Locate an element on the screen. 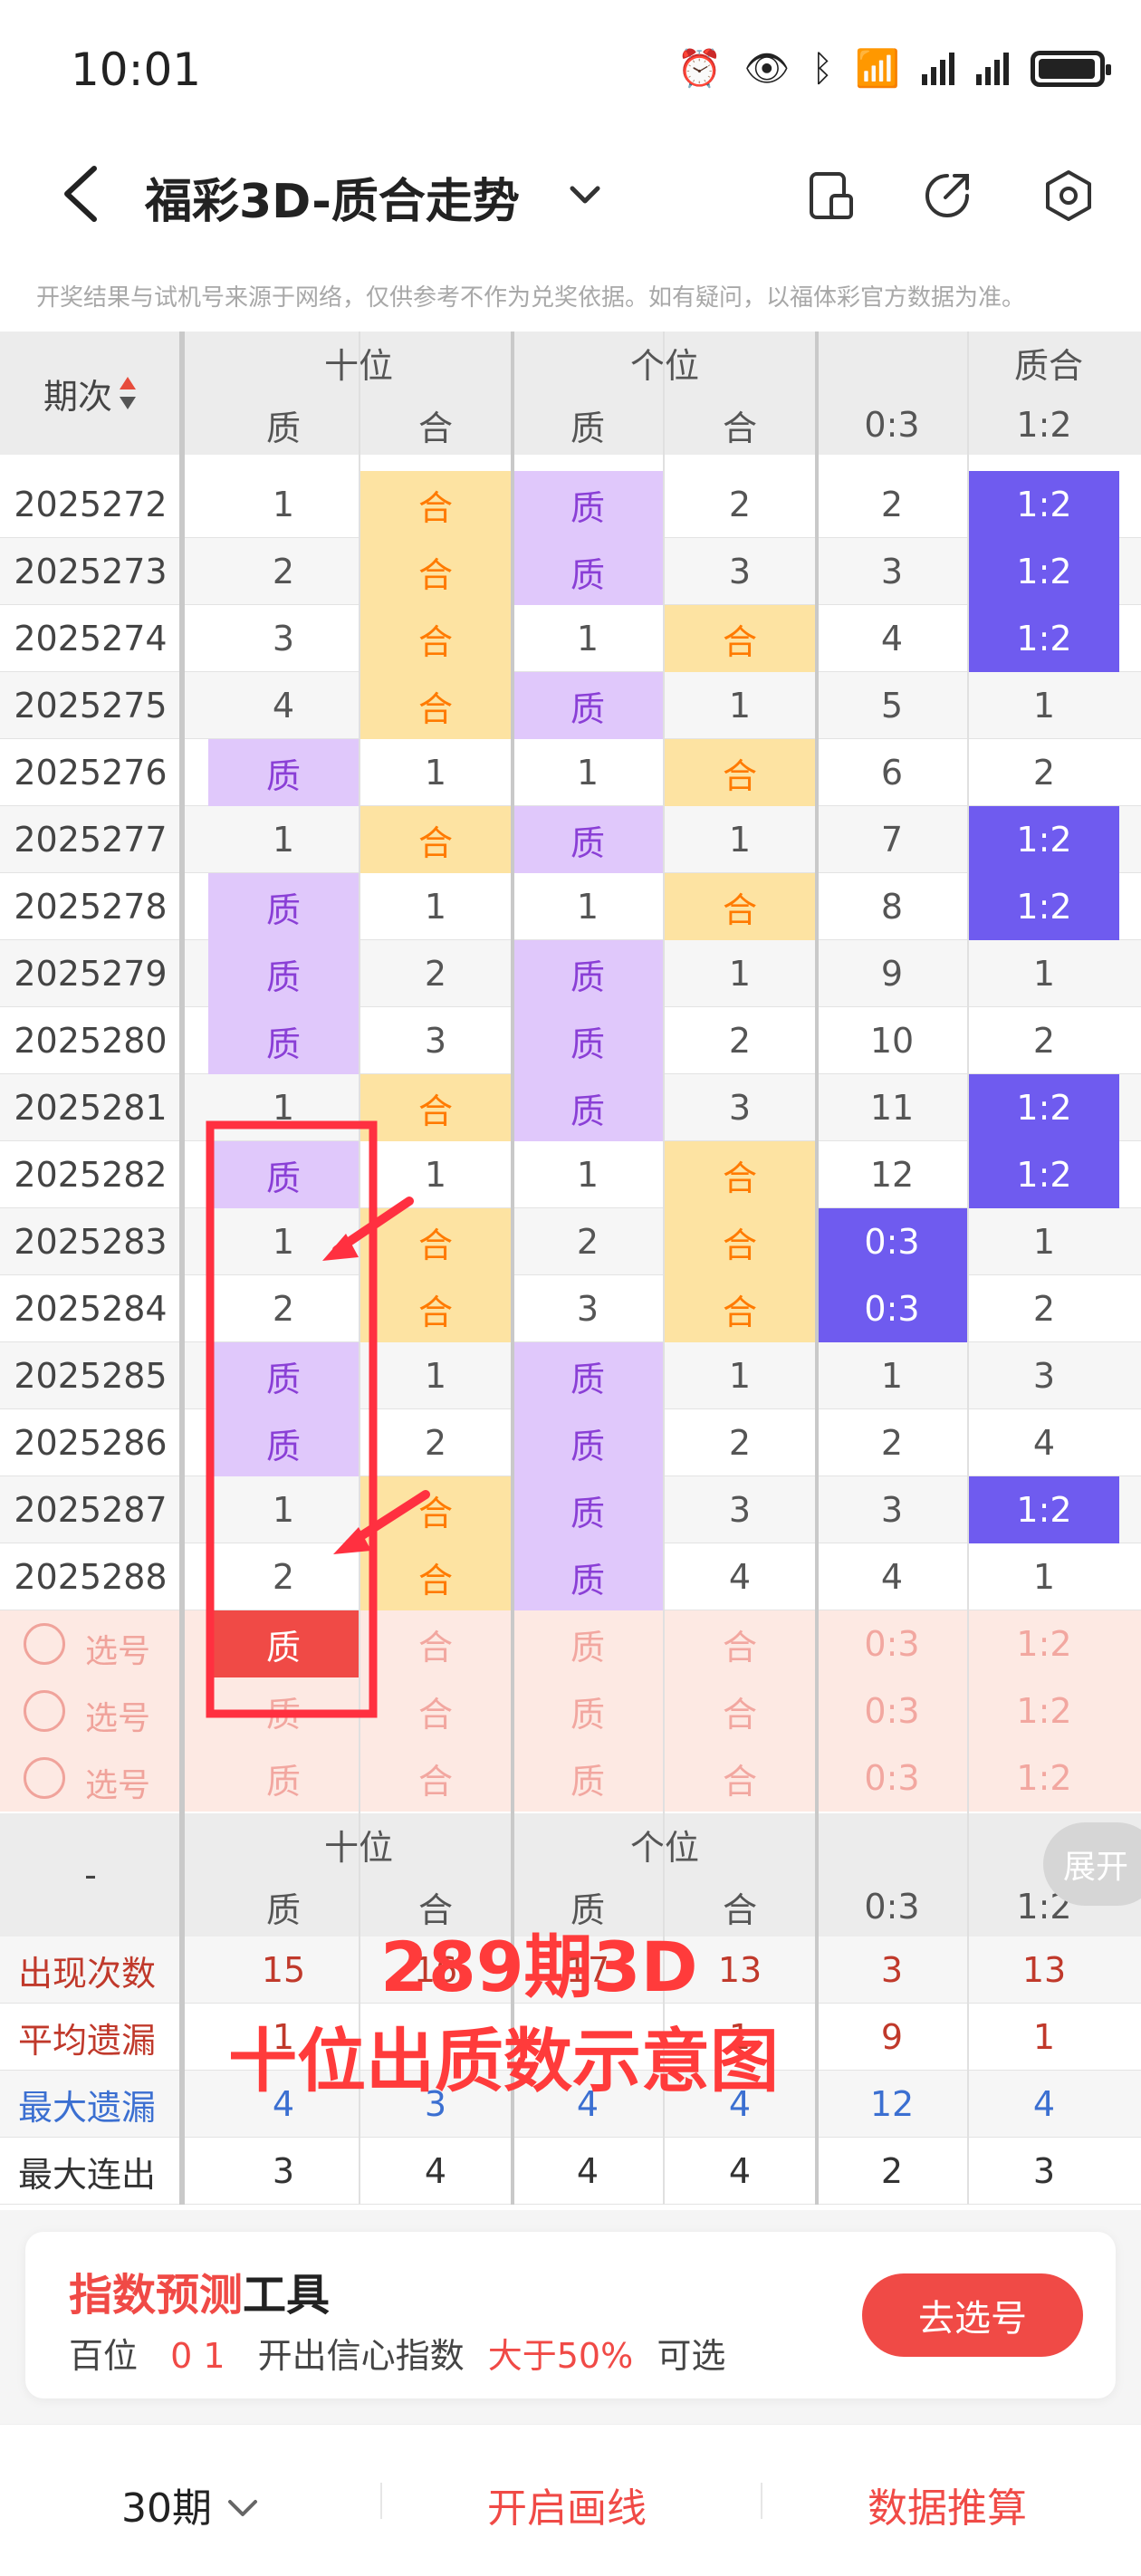 The image size is (1141, 2576). subheader-1: 质 is located at coordinates (283, 428).